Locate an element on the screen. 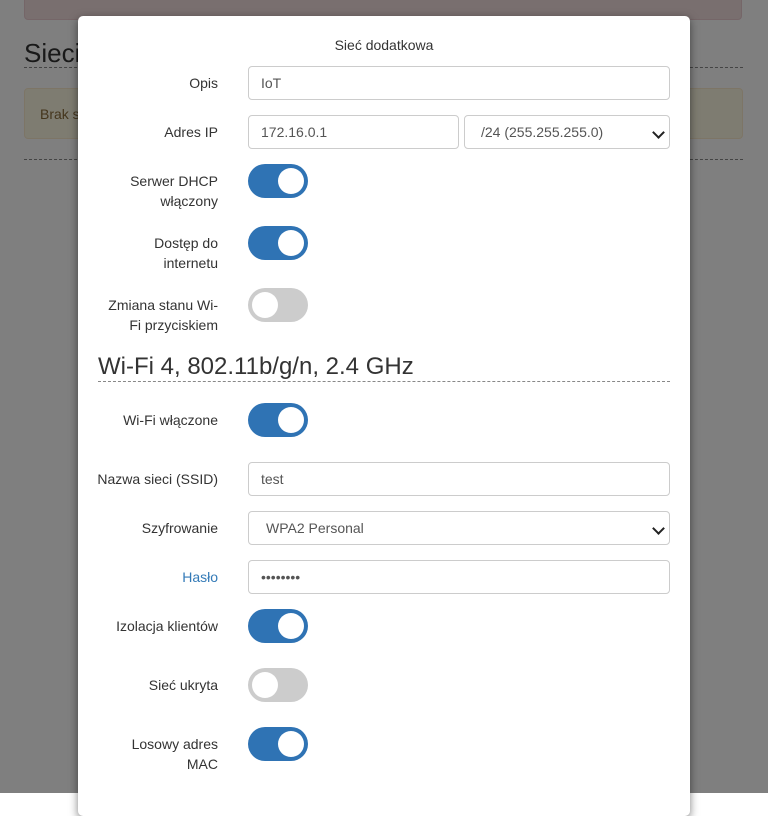 The height and width of the screenshot is (816, 768). wifi-enabled-toggle is located at coordinates (278, 420).